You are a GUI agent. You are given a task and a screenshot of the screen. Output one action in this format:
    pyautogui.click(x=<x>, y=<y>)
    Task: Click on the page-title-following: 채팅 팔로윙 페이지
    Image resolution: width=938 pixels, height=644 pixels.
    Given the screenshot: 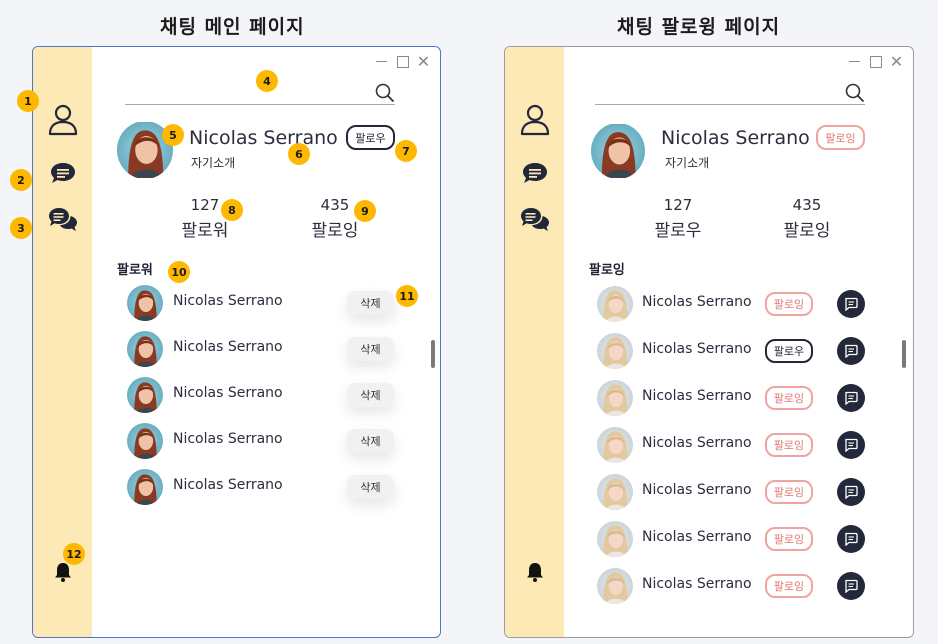 What is the action you would take?
    pyautogui.click(x=699, y=27)
    